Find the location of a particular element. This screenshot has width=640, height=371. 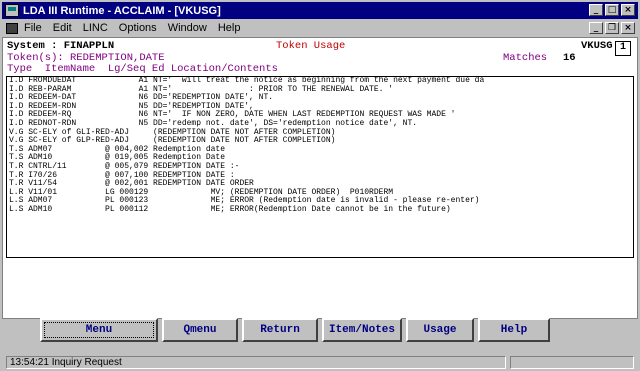

return-button: Return is located at coordinates (280, 330).